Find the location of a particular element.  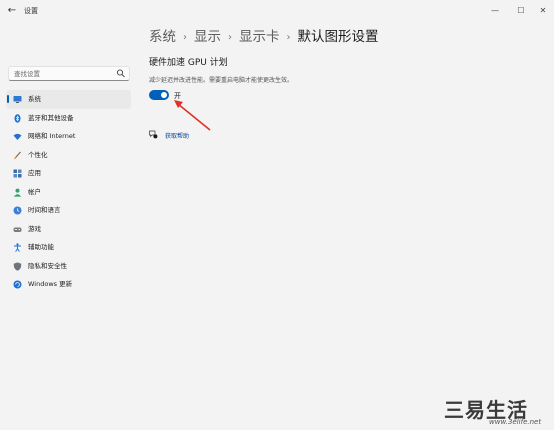

toggle-state-label: 开 is located at coordinates (177, 96).